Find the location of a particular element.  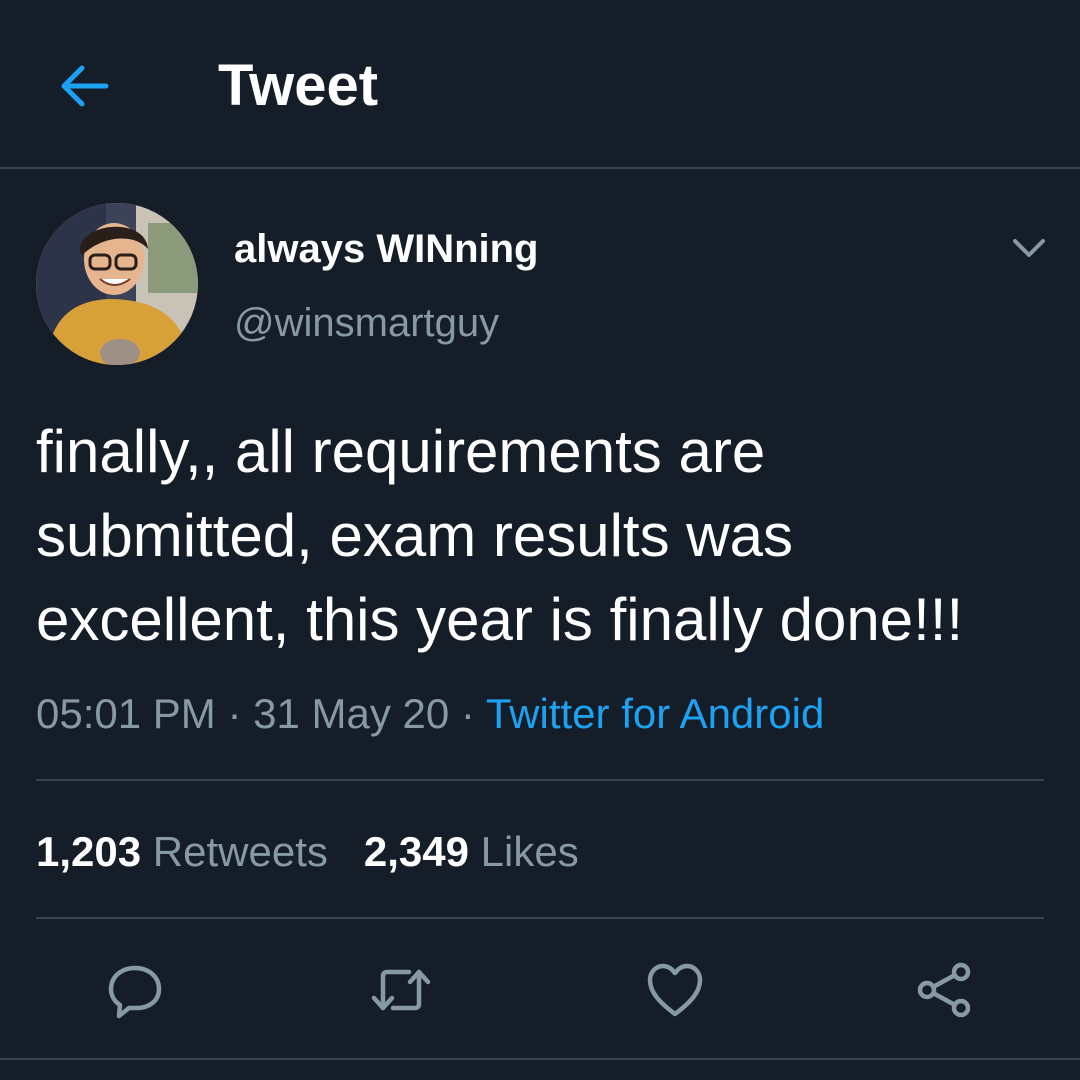

likes-label: Likes is located at coordinates (529, 851).